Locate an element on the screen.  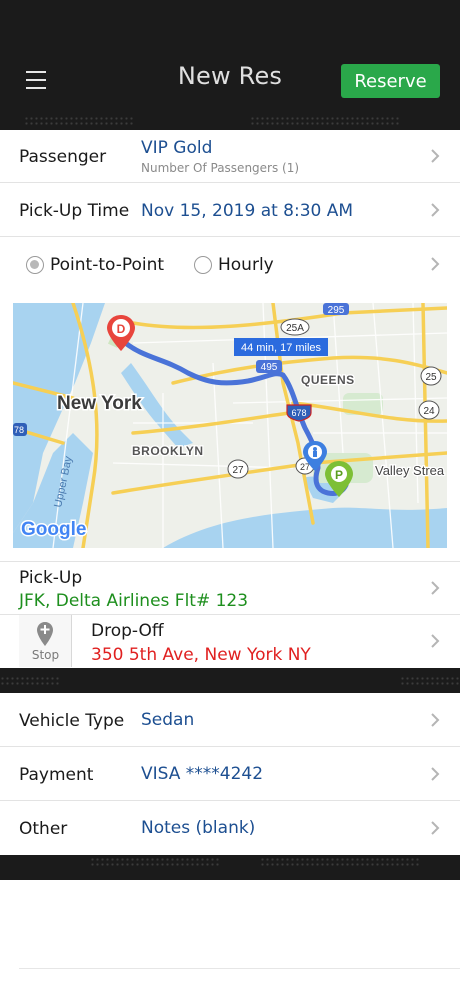
highway-shield: 678 is located at coordinates (299, 413).